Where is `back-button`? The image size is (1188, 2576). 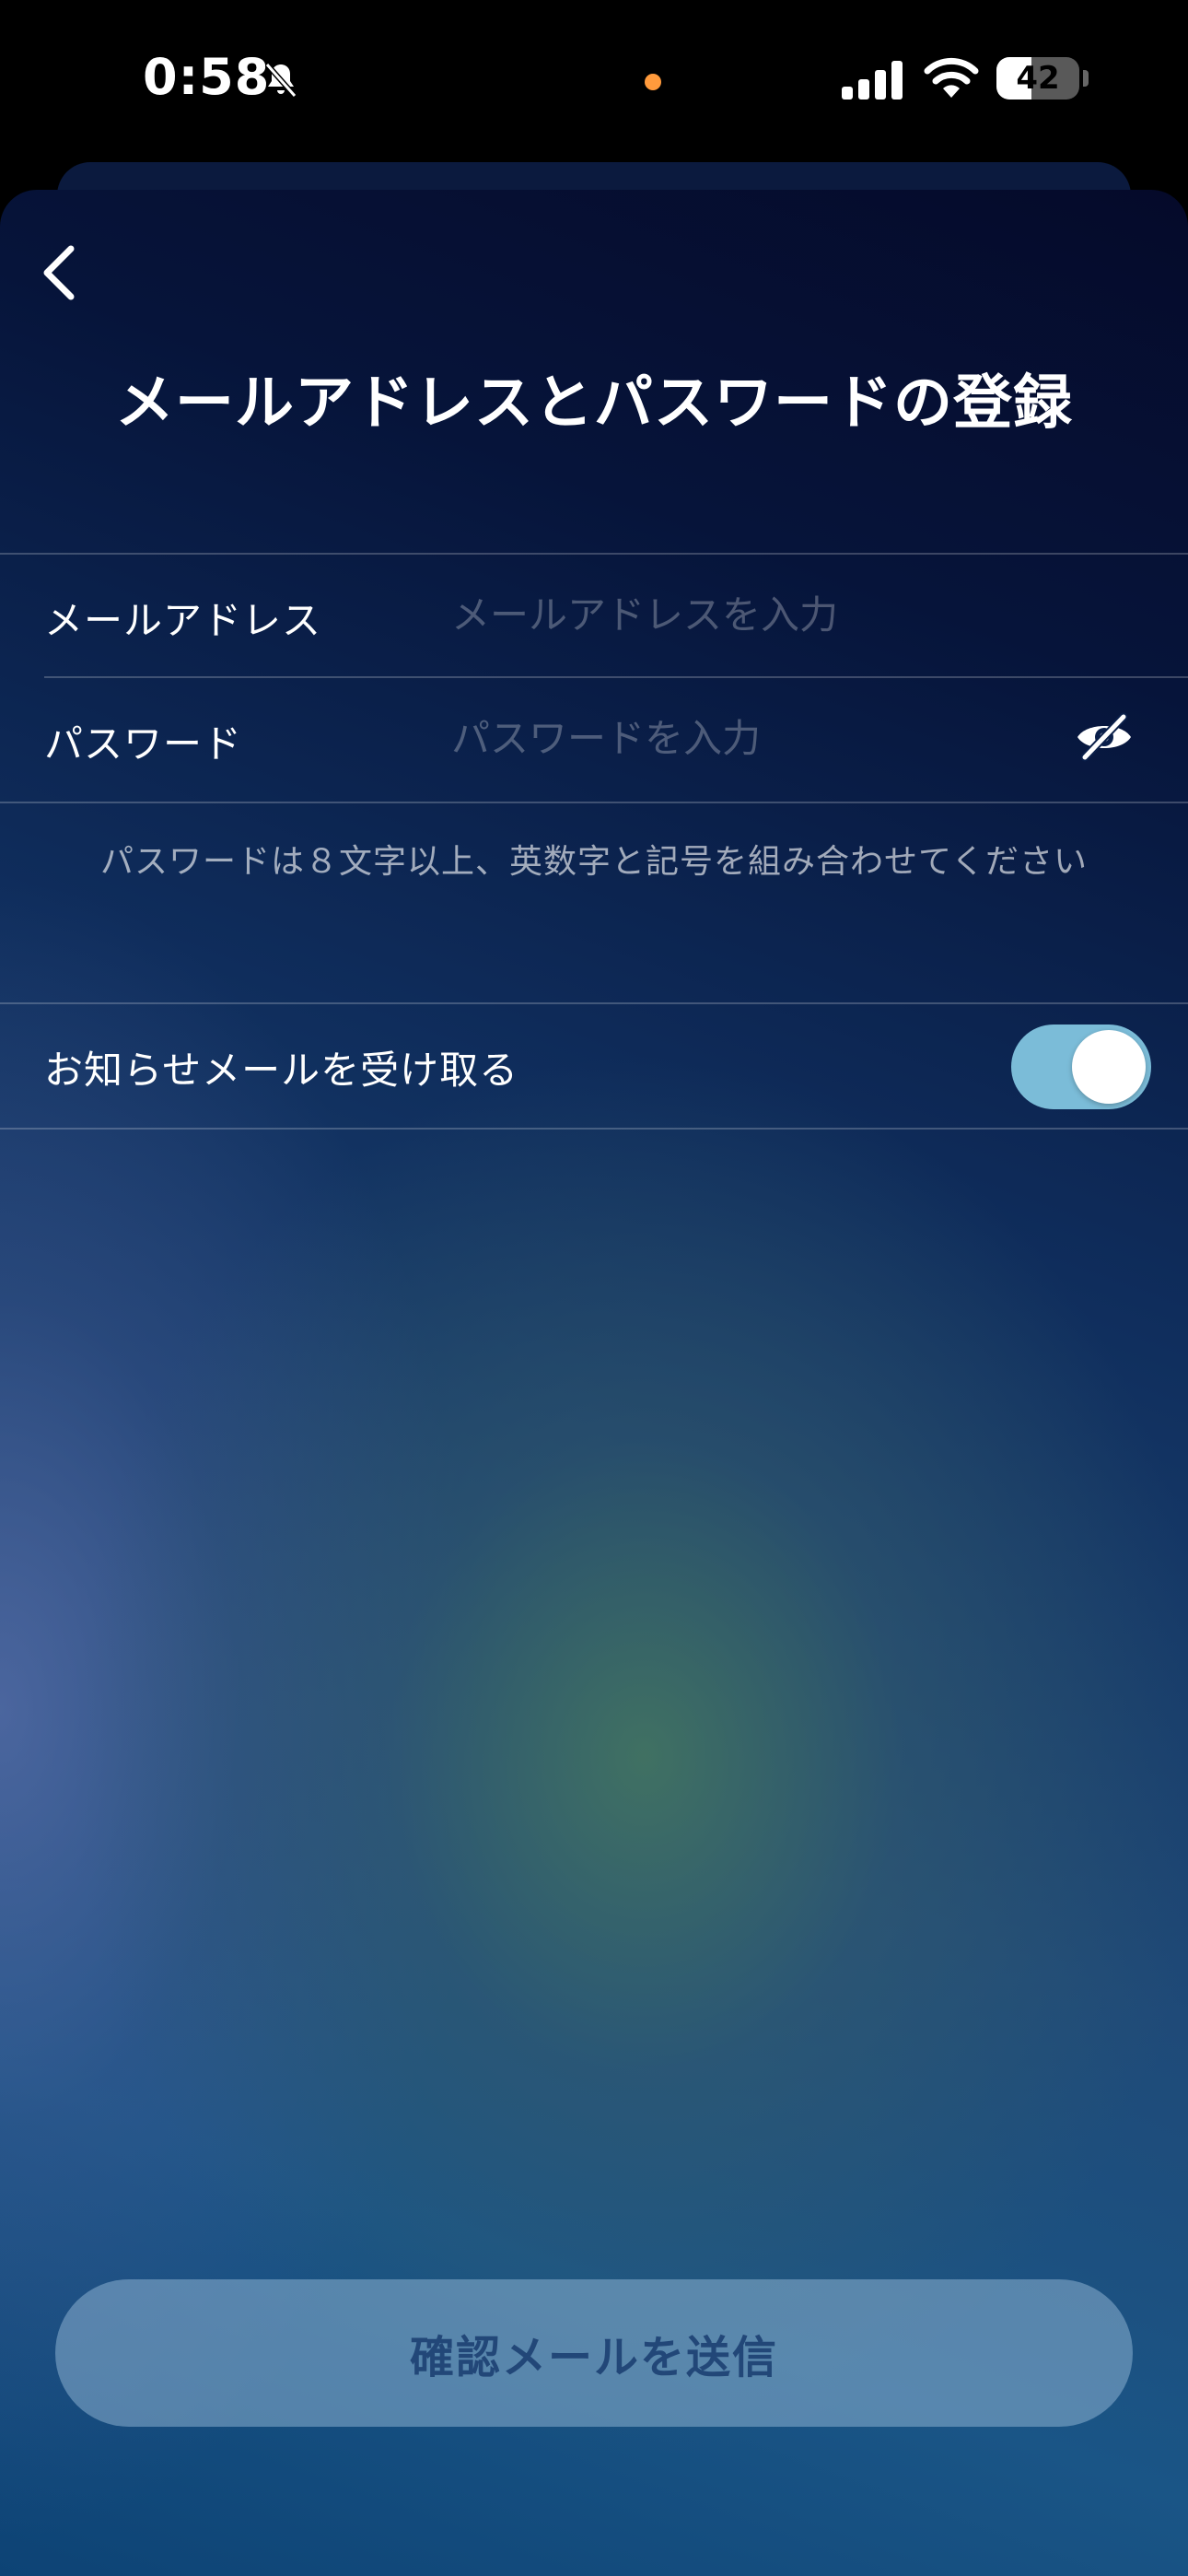
back-button is located at coordinates (60, 273).